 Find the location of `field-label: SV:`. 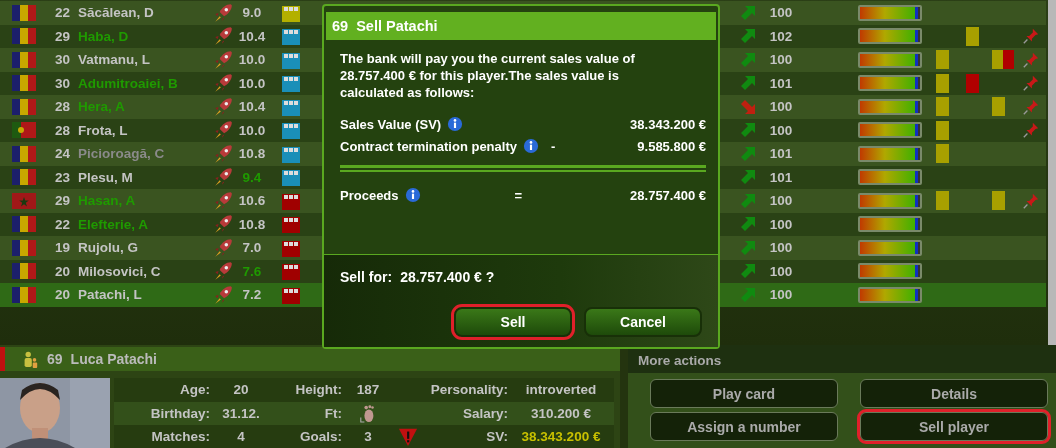

field-label: SV: is located at coordinates (496, 437).